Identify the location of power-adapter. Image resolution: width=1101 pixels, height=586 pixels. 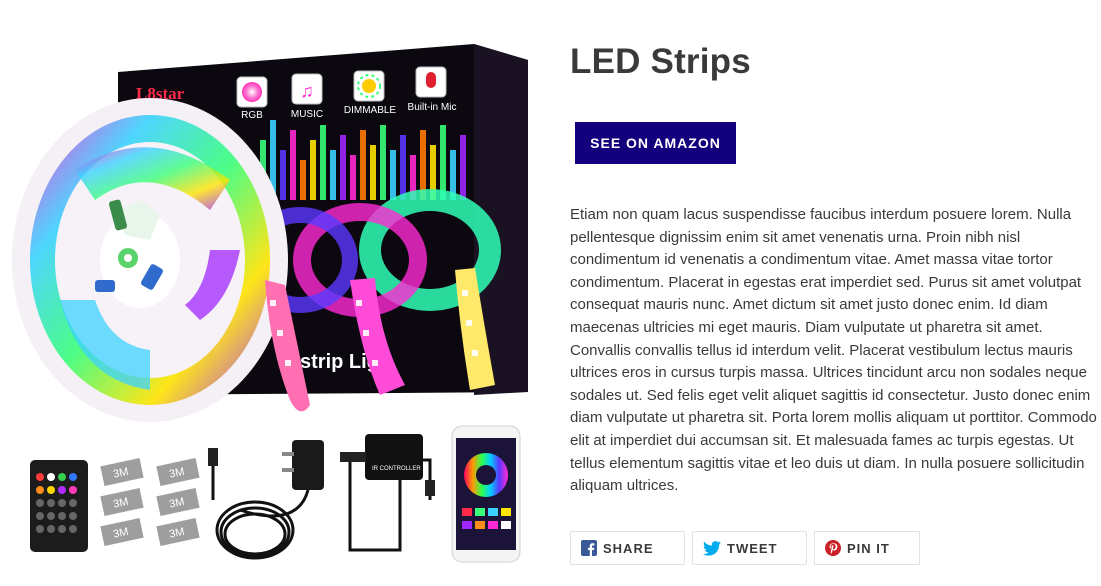
(266, 500).